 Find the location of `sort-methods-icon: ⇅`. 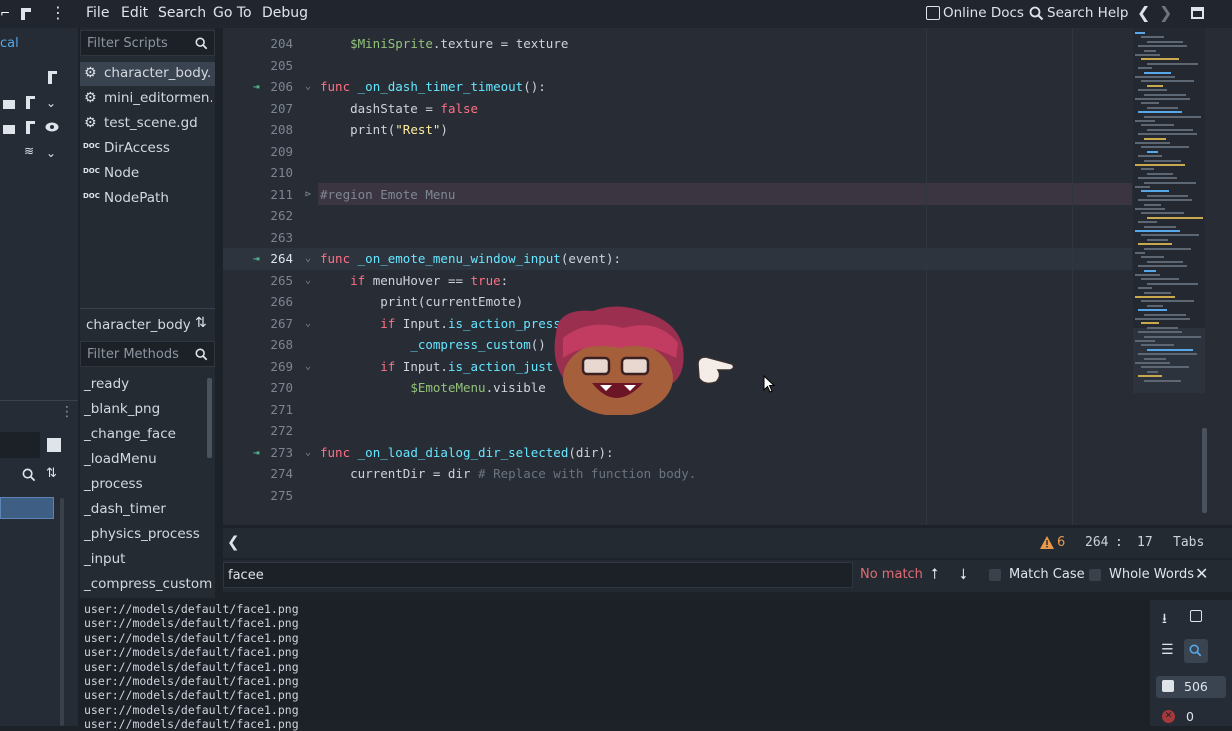

sort-methods-icon: ⇅ is located at coordinates (201, 323).